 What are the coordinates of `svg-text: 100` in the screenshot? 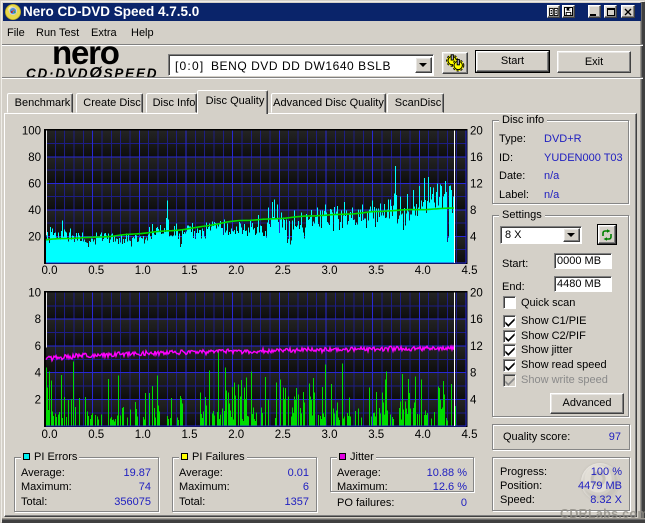 It's located at (31, 131).